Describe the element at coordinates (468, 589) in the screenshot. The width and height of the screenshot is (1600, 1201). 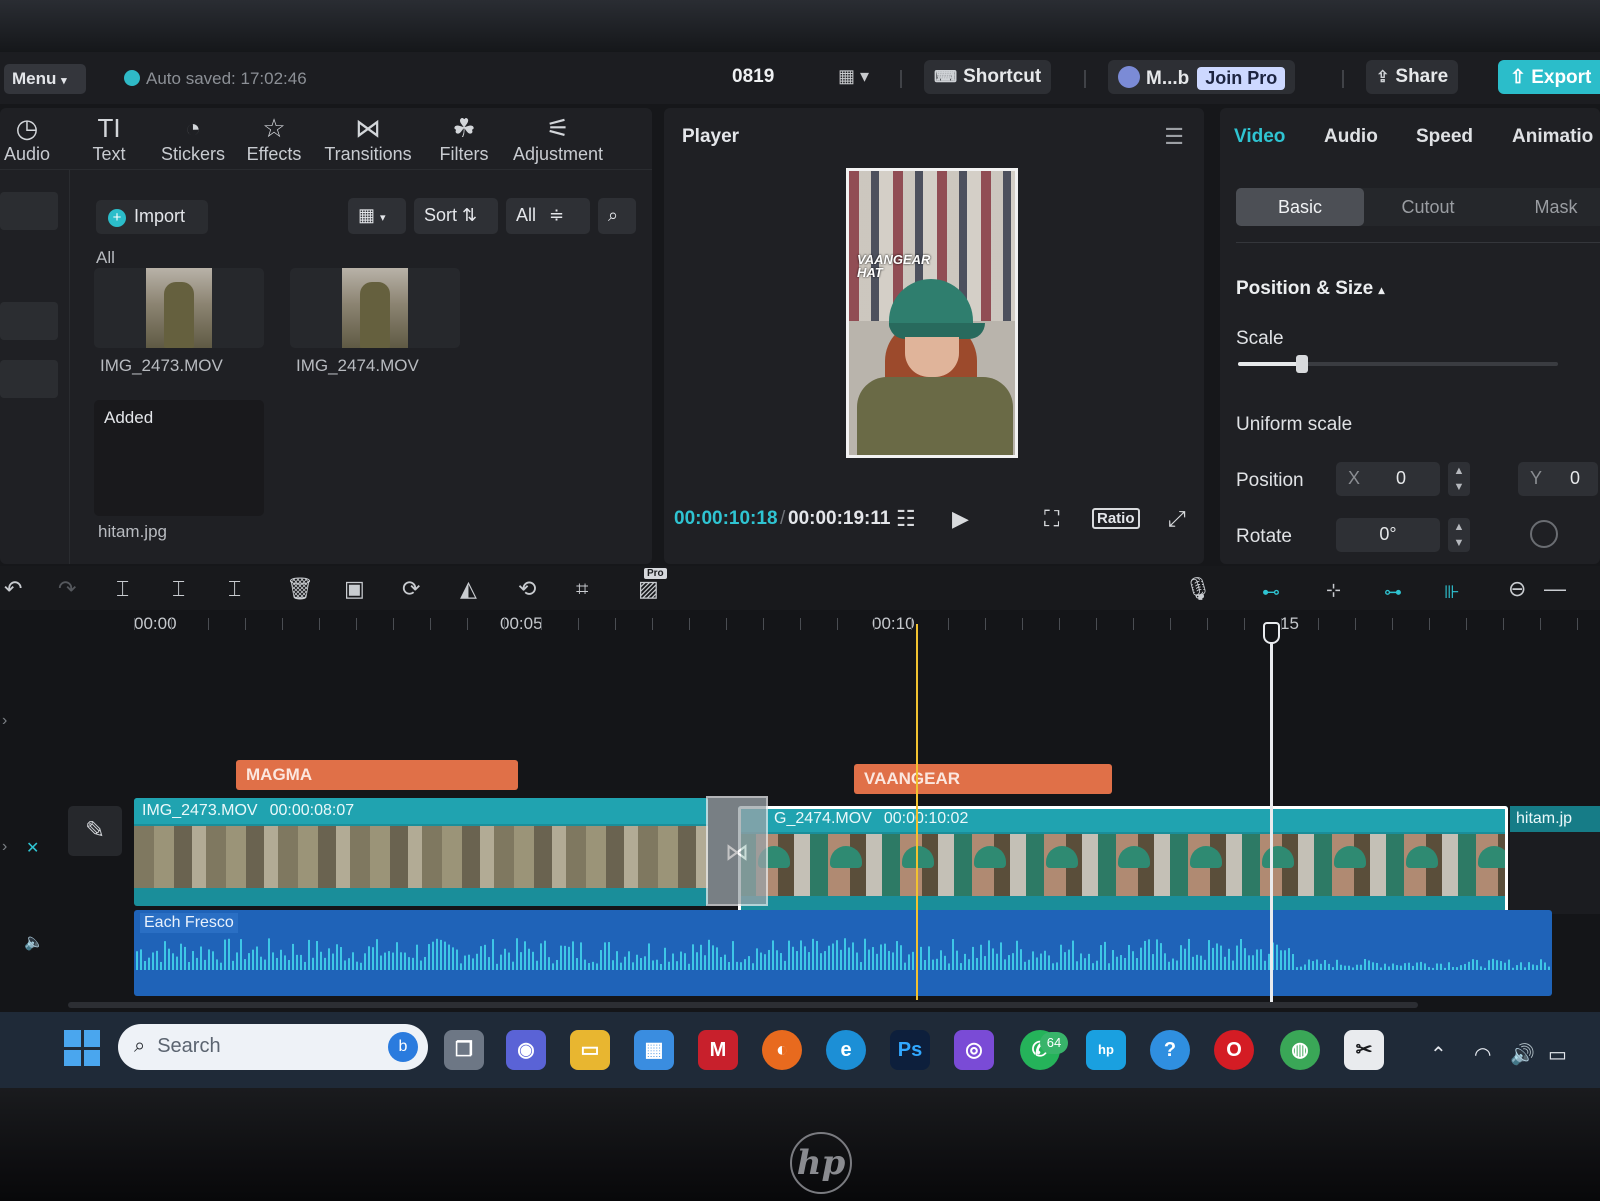
I see `mirror-icon: ◭` at that location.